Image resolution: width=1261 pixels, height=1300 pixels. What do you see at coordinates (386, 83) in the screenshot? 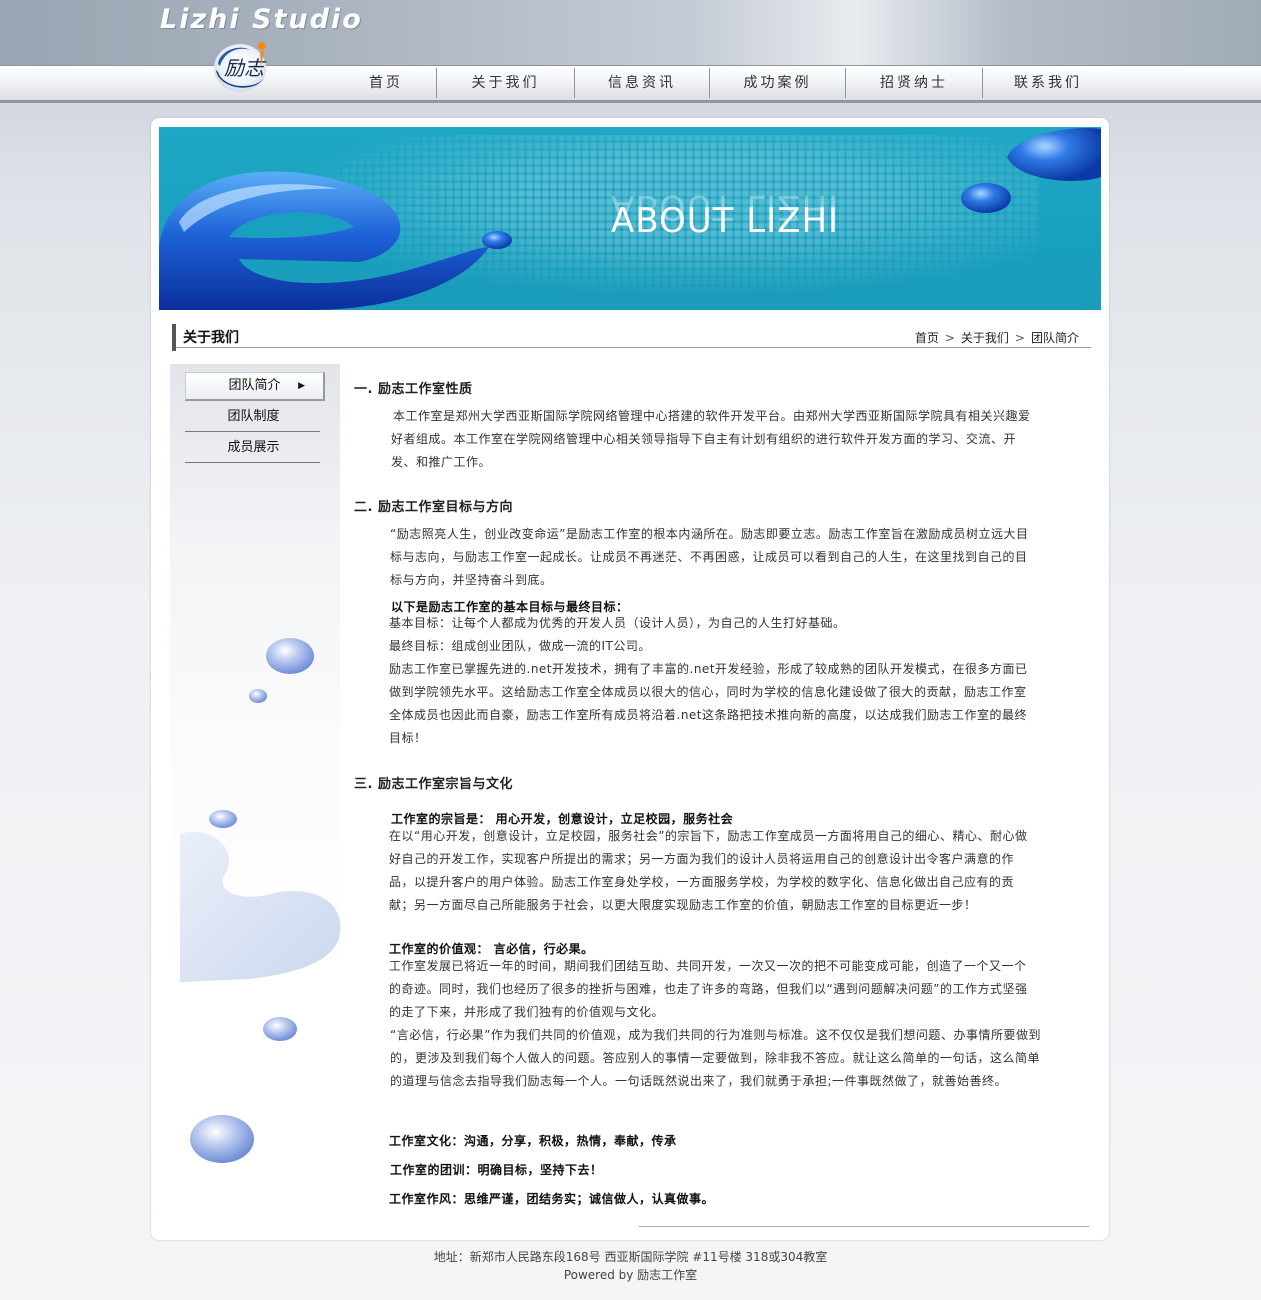
I see `nav-home: 首页` at bounding box center [386, 83].